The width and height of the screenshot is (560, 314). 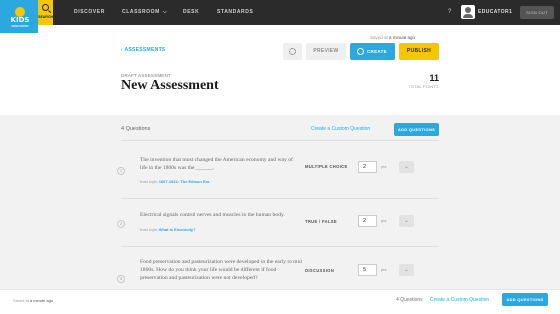 I want to click on saved-status: Saved at a minute ago, so click(x=392, y=37).